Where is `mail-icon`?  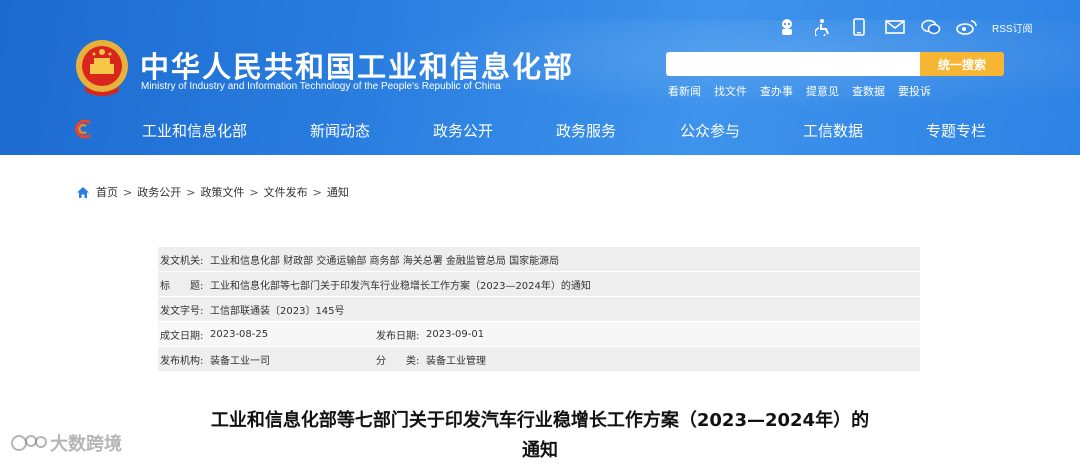 mail-icon is located at coordinates (895, 27).